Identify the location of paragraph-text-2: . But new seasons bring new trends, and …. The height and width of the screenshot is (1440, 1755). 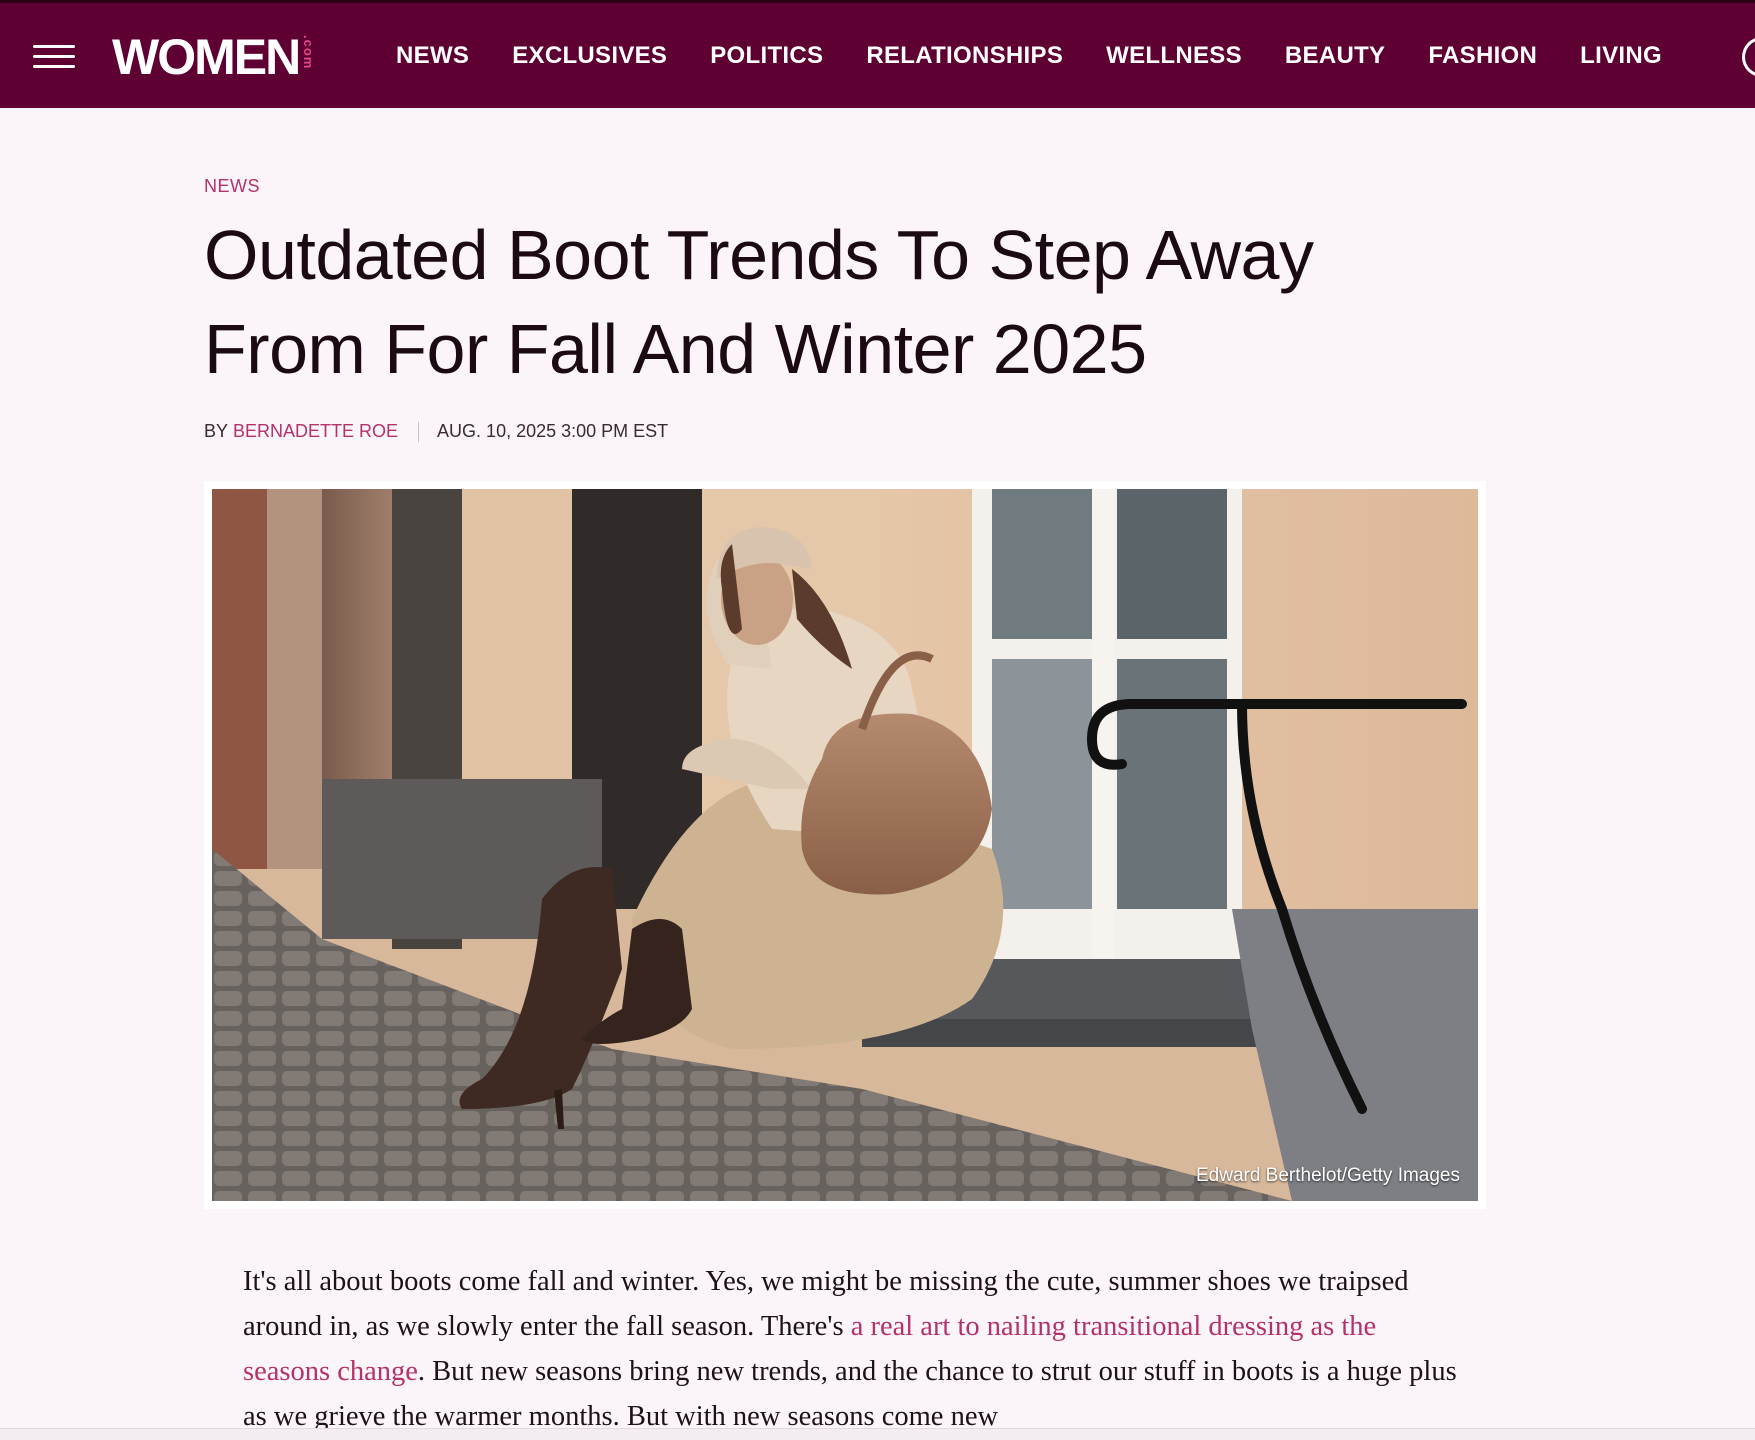
(850, 1394).